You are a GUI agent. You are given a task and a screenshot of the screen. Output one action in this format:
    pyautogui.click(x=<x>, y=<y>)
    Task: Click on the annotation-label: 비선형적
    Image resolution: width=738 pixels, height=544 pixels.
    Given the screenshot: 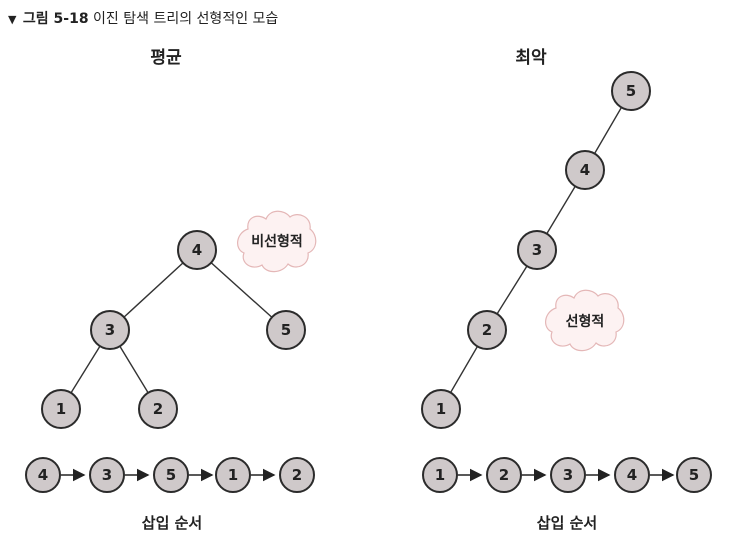 What is the action you would take?
    pyautogui.click(x=277, y=241)
    